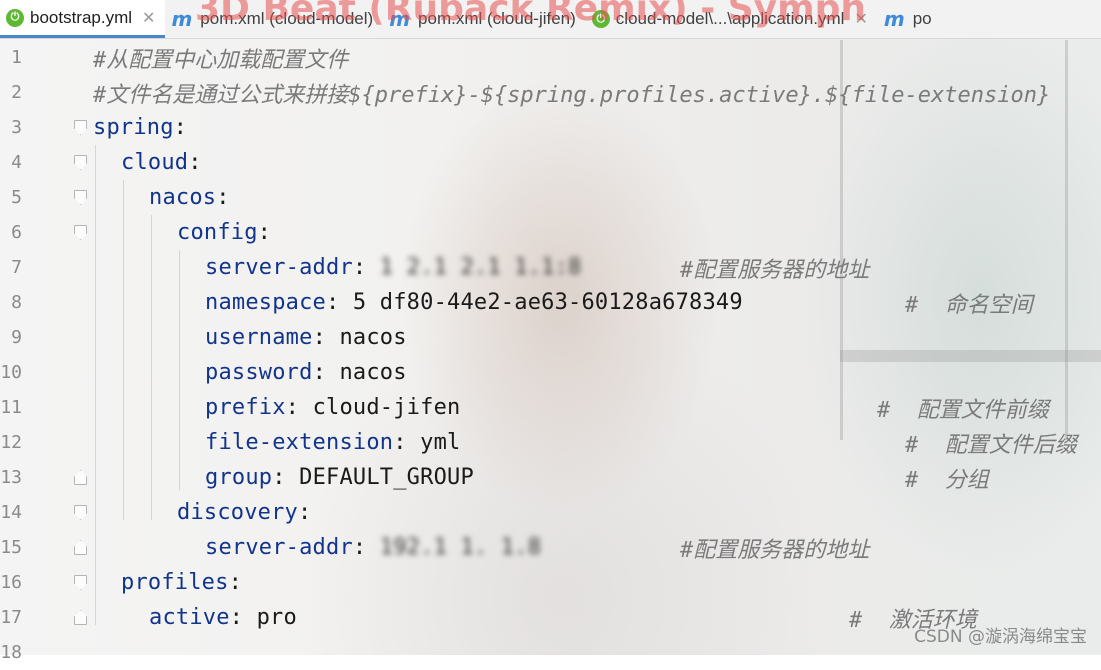 This screenshot has width=1101, height=670. Describe the element at coordinates (910, 19) in the screenshot. I see `tab-po: m po` at that location.